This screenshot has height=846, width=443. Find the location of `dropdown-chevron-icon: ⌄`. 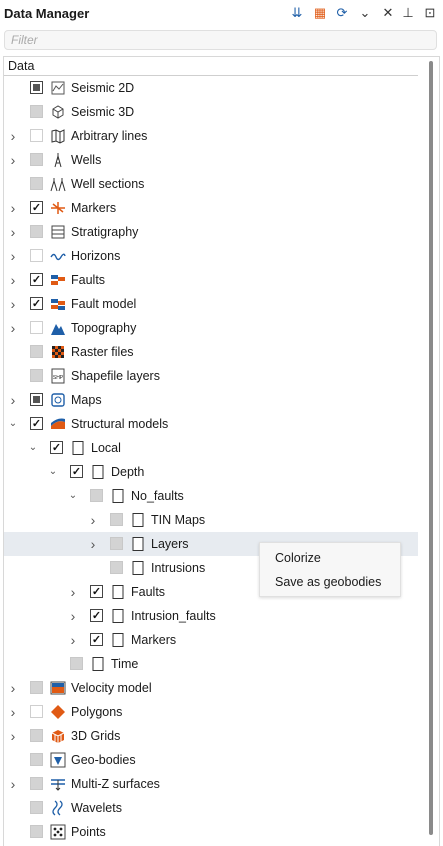

dropdown-chevron-icon: ⌄ is located at coordinates (365, 13).